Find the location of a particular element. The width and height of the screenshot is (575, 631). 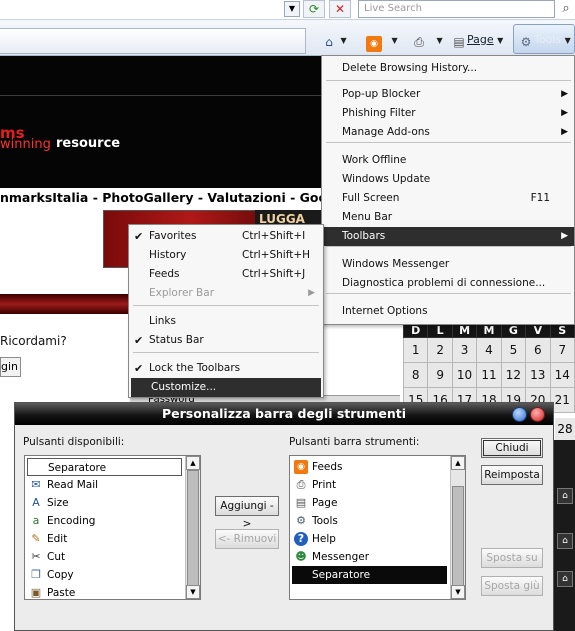

tools-menu-item-toolbars: Toolbars ▶ is located at coordinates (448, 236).